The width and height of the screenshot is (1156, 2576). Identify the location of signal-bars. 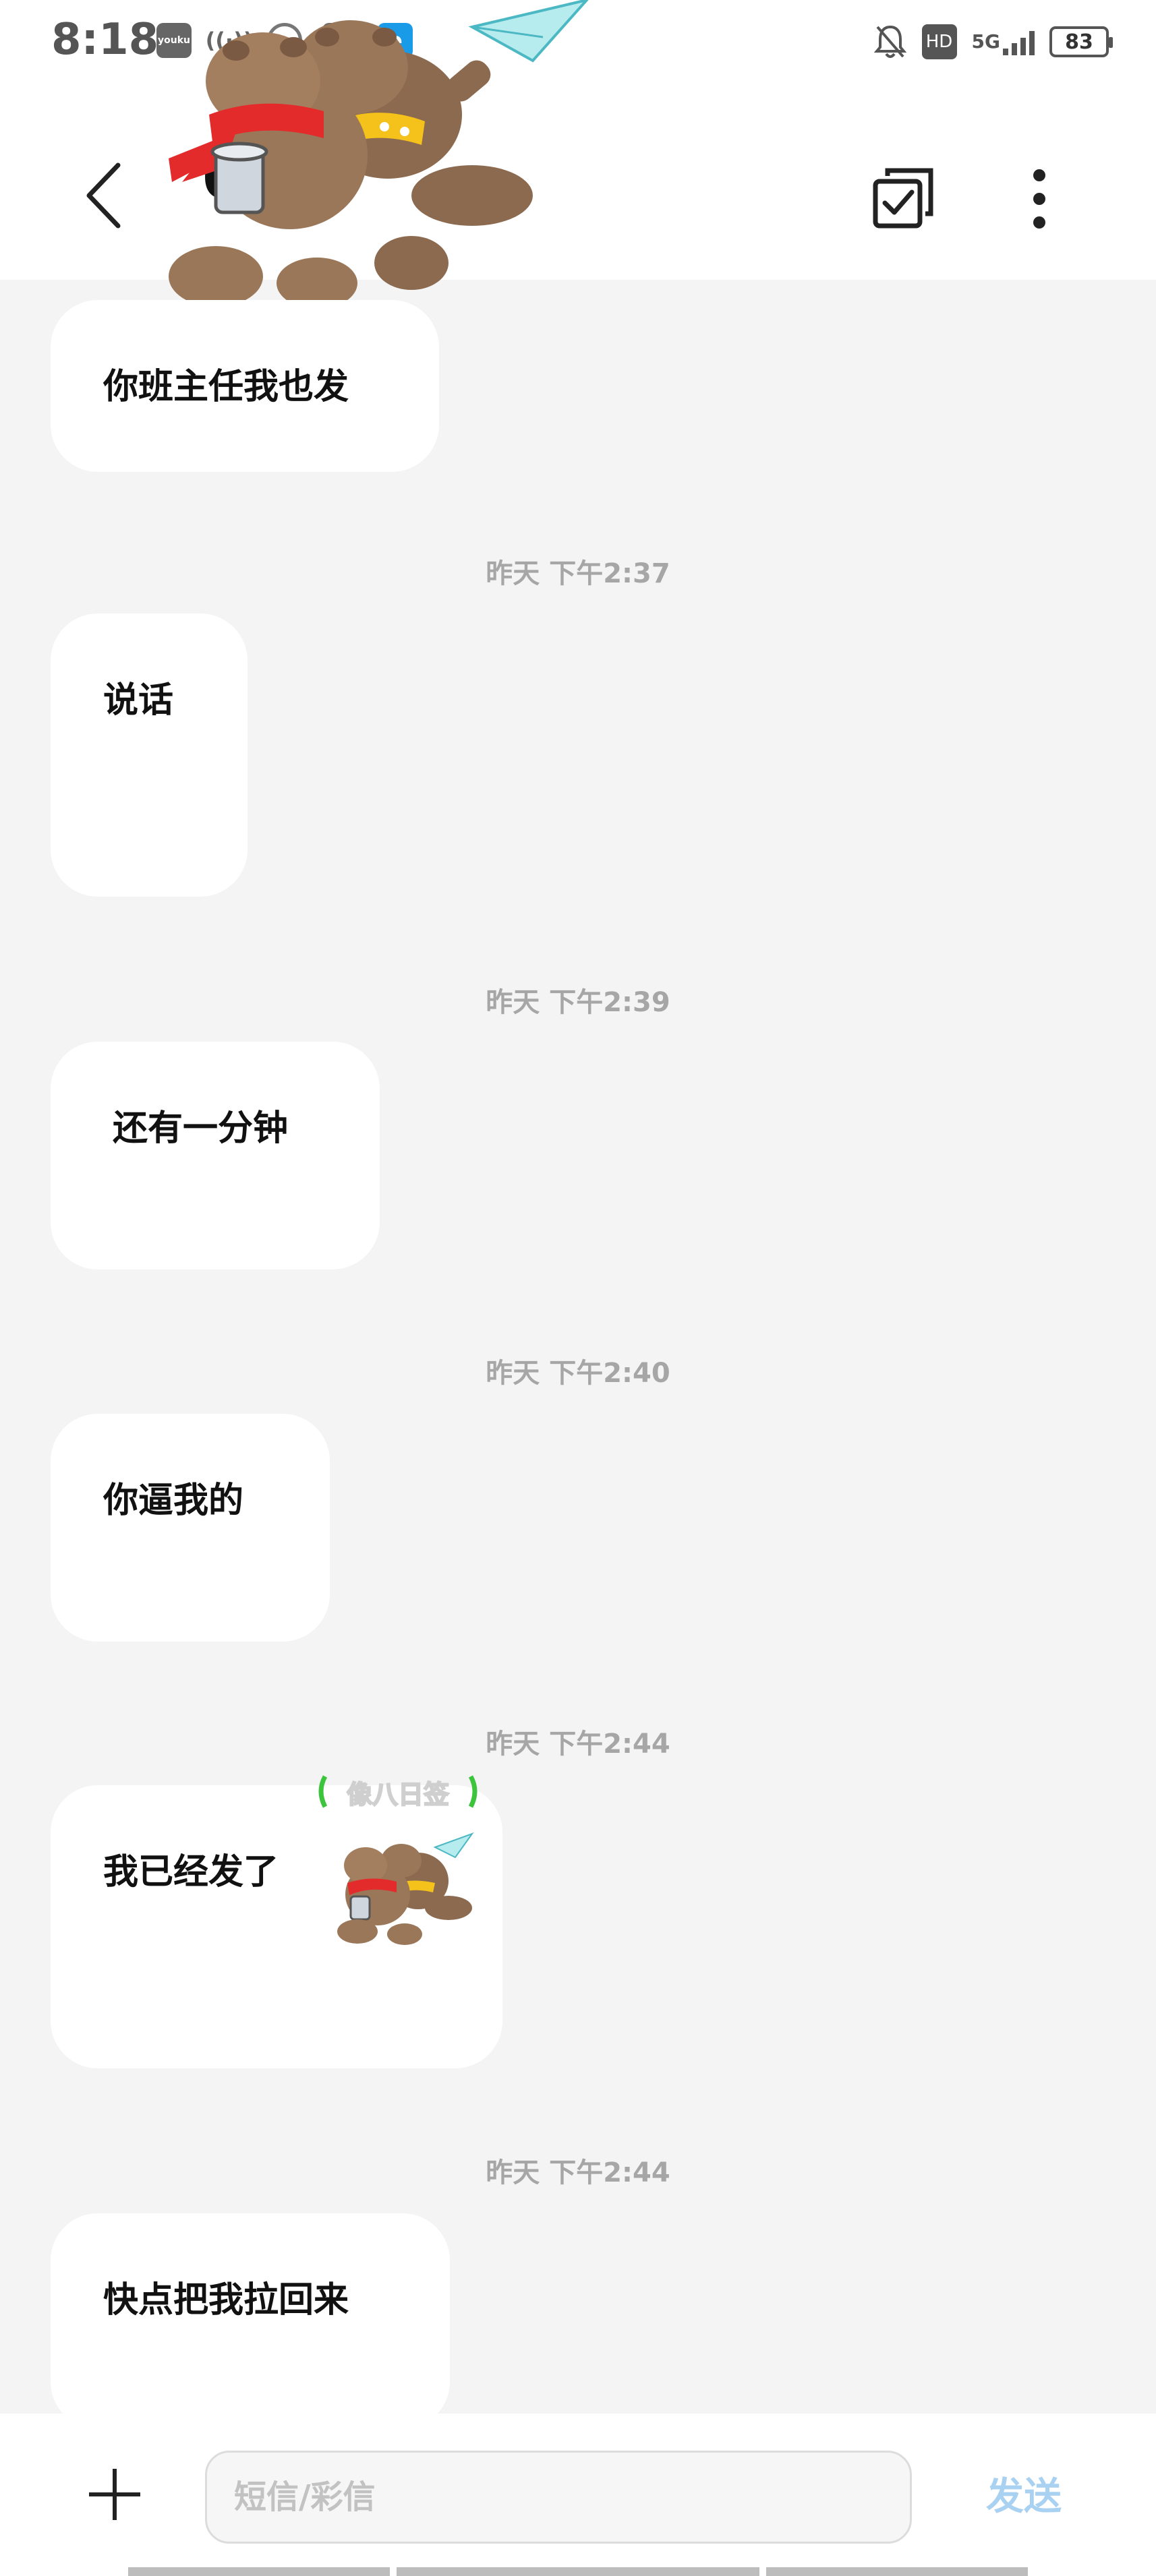
(1019, 41).